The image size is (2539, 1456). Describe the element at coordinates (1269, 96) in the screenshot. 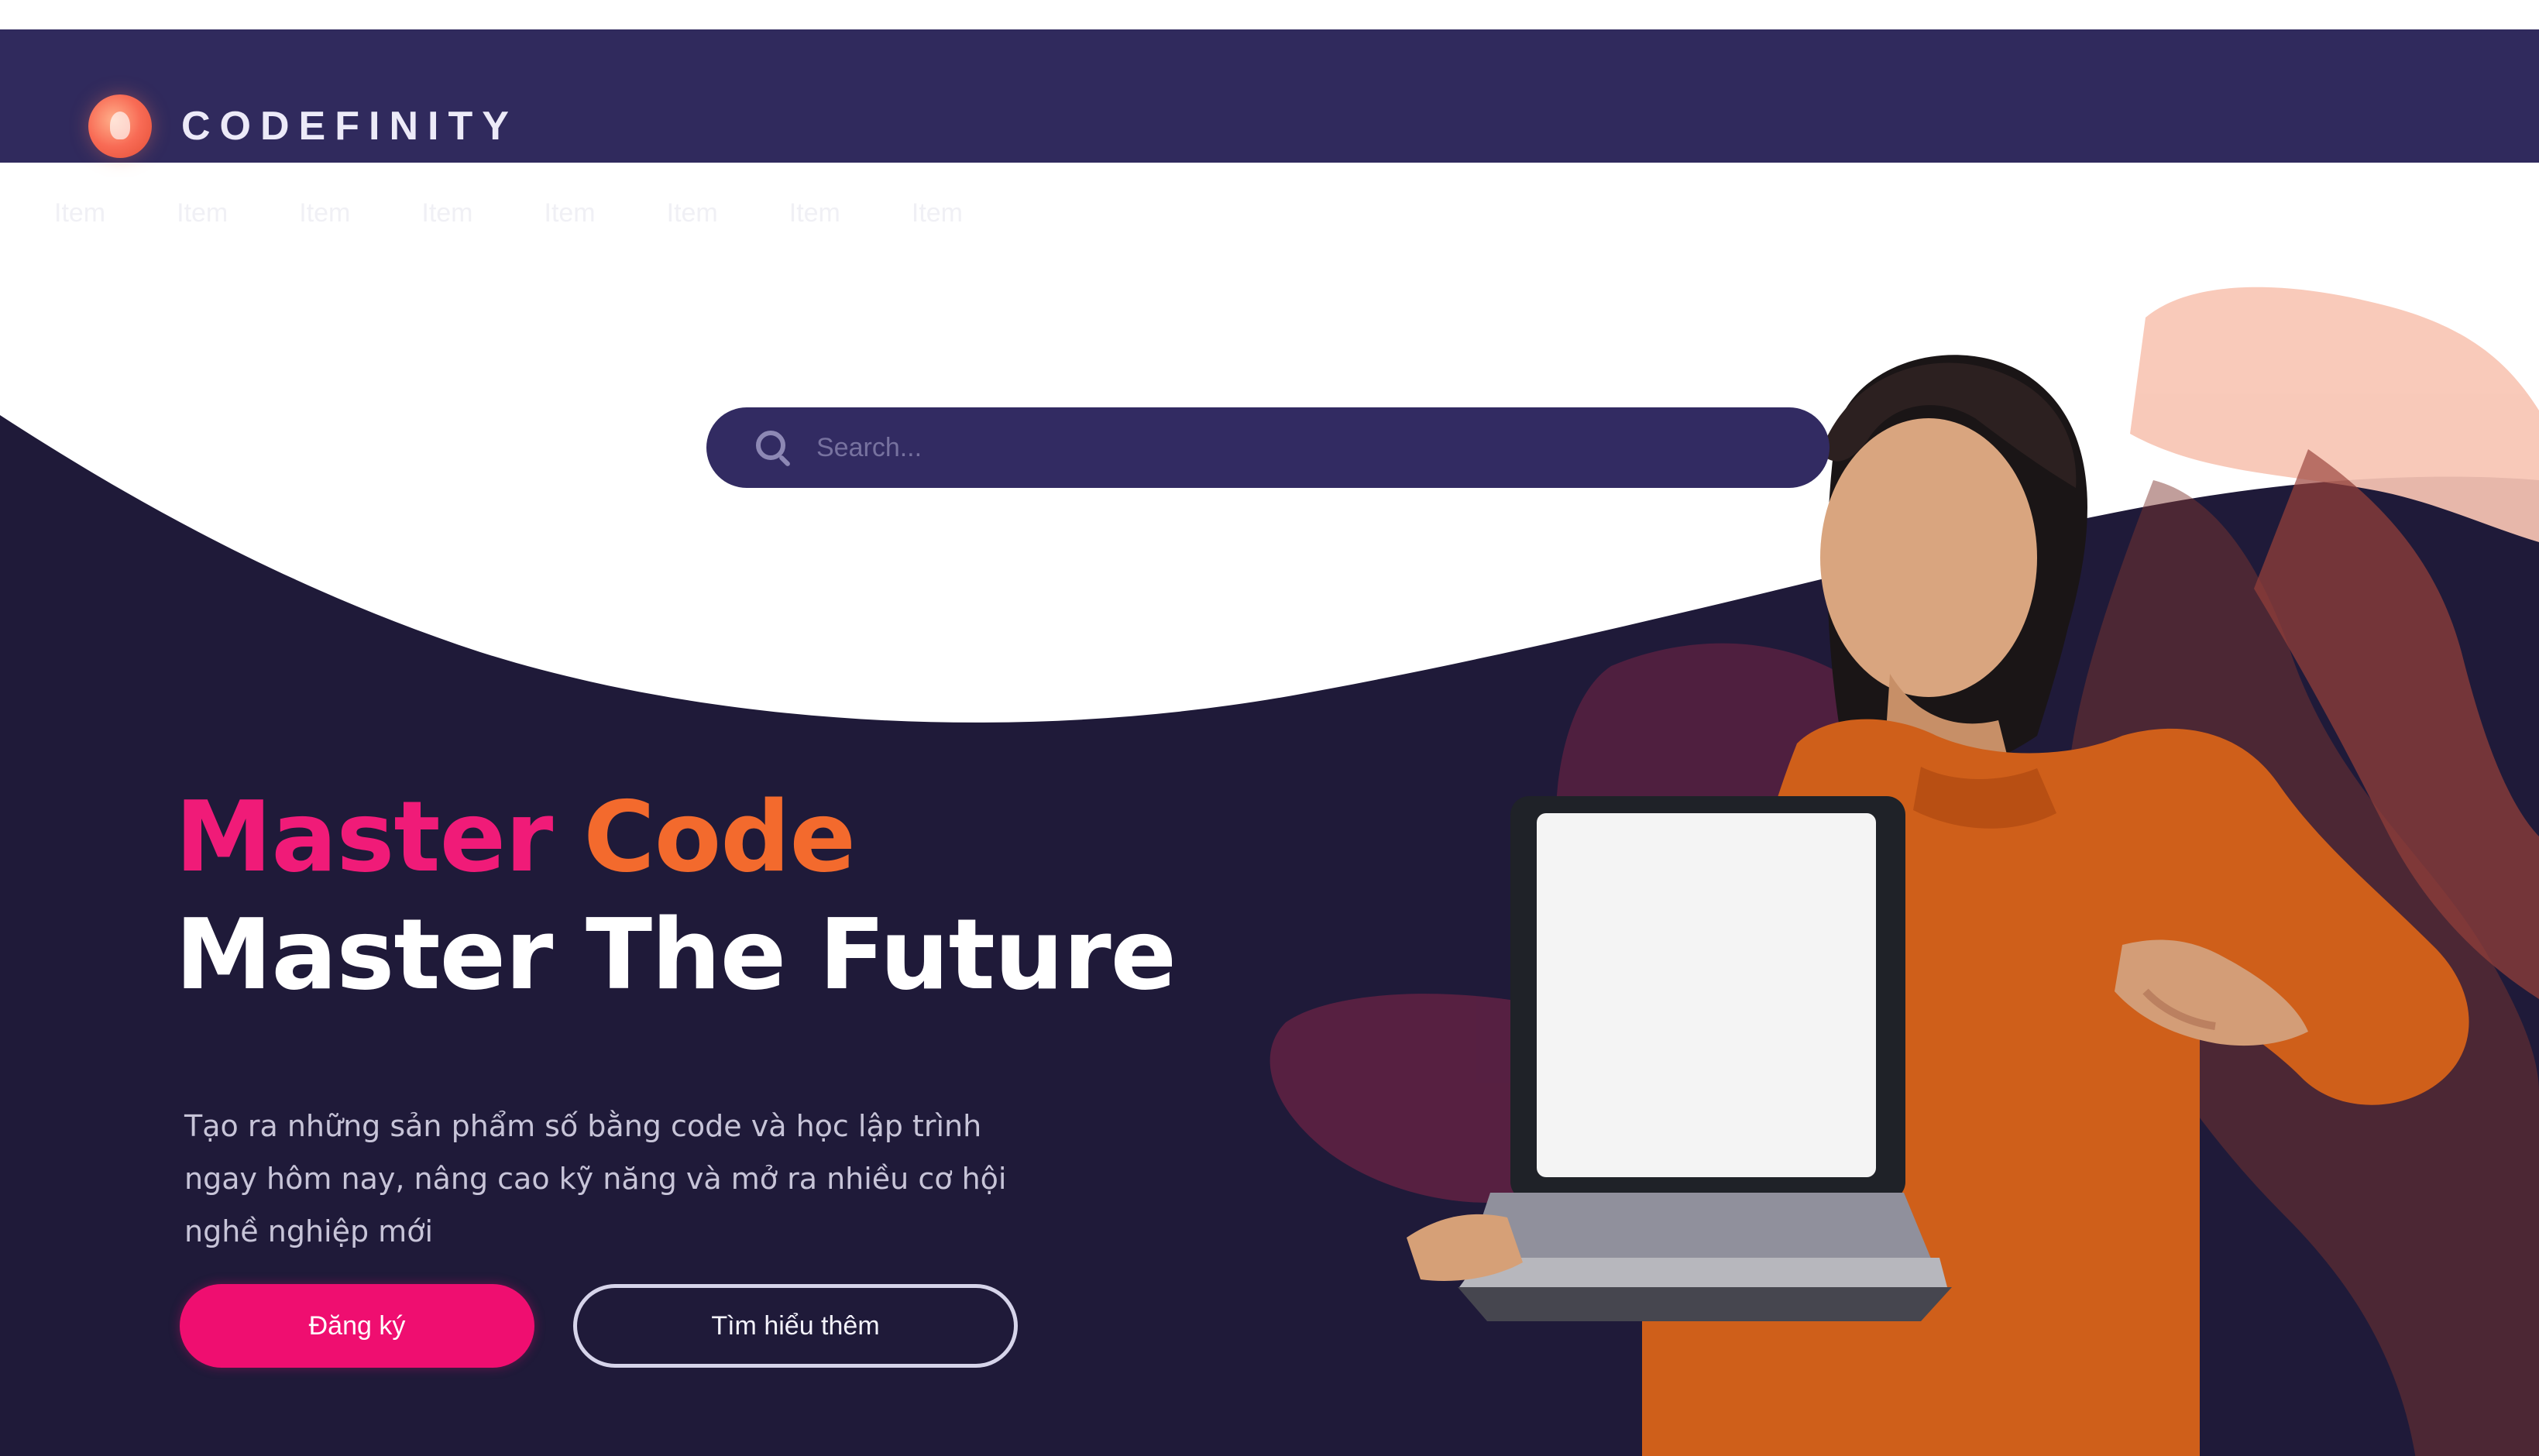

I see `top-navigation-bar: CODEFINITY` at that location.